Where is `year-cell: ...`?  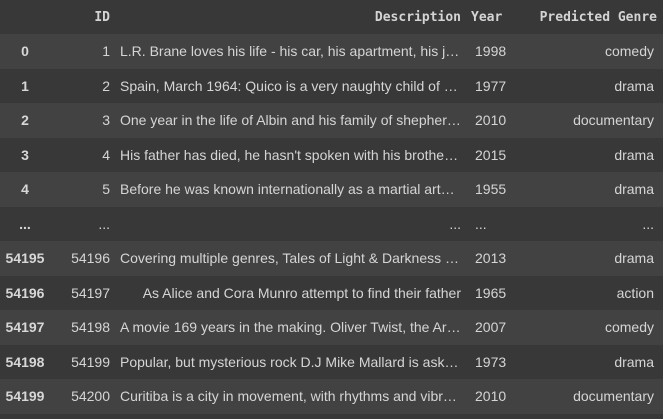 year-cell: ... is located at coordinates (481, 223).